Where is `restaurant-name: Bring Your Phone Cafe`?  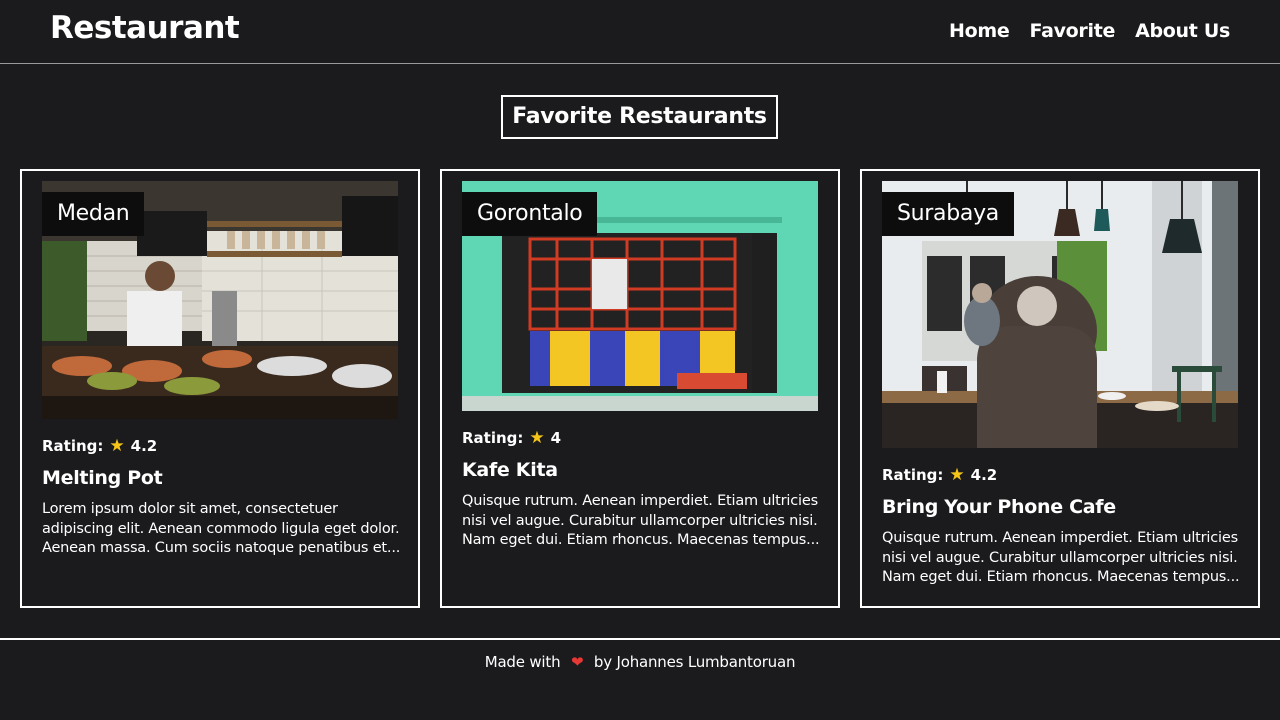
restaurant-name: Bring Your Phone Cafe is located at coordinates (999, 507).